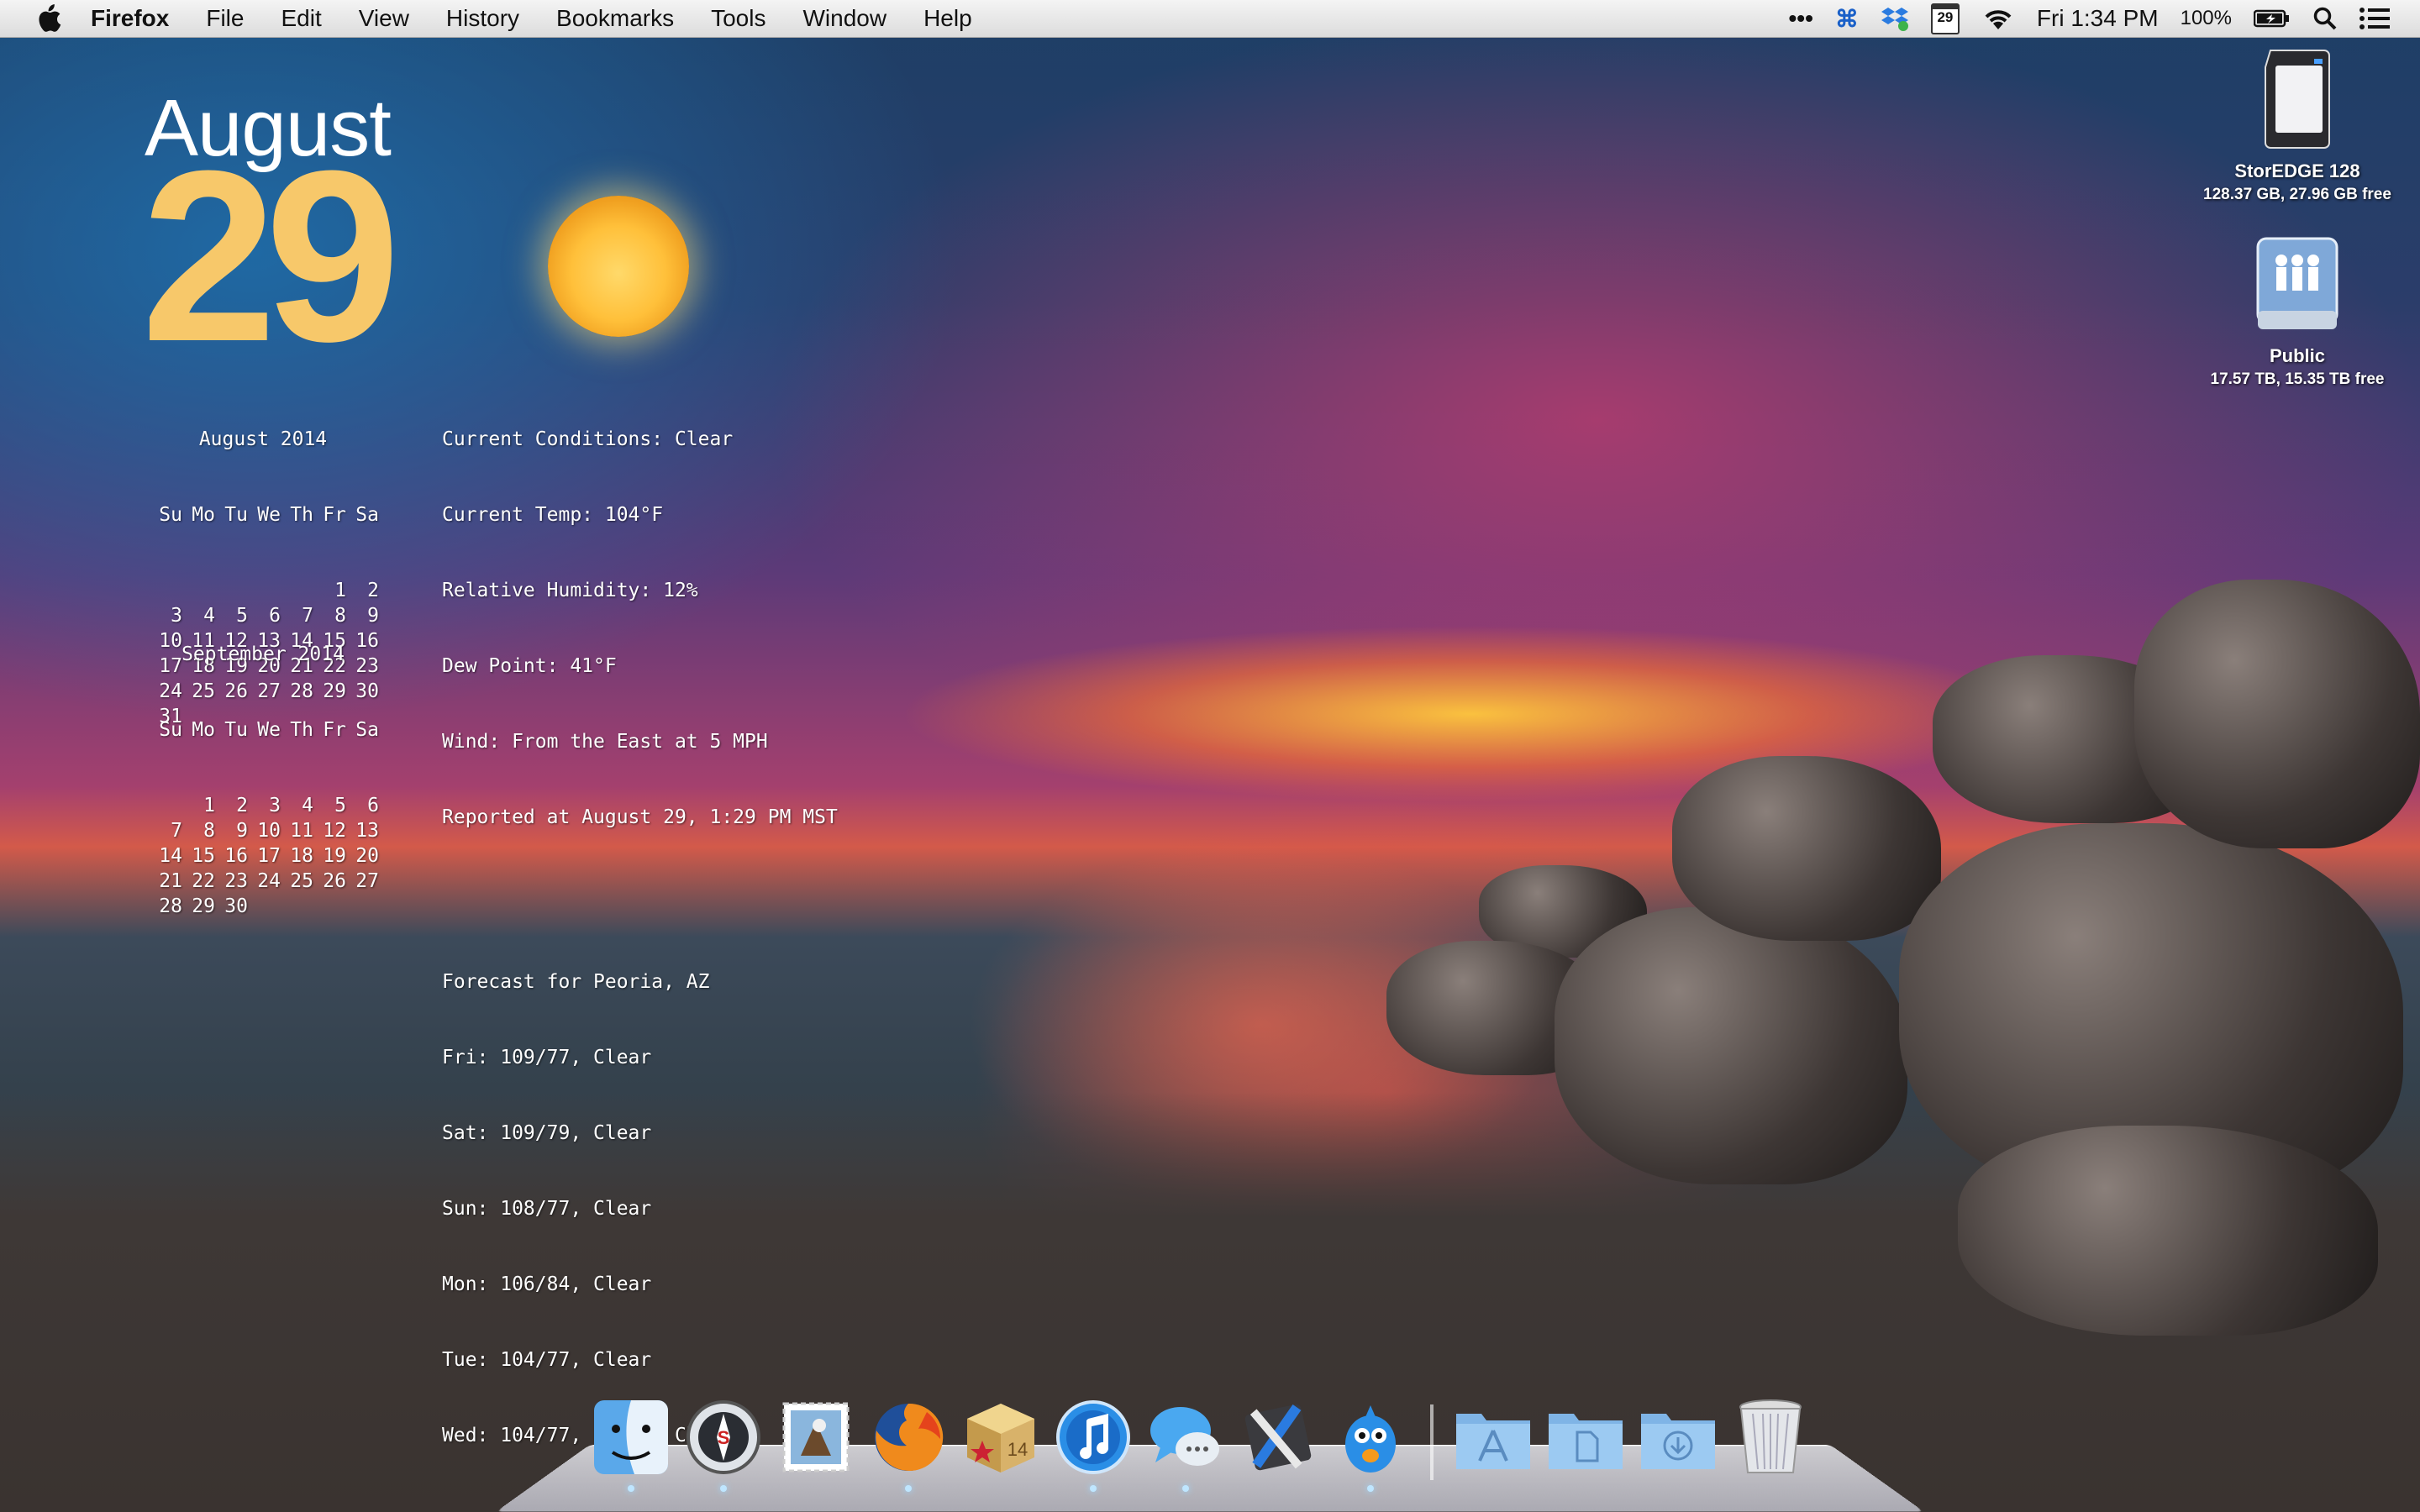 The image size is (2420, 1512). I want to click on desktop-icon-storedge: StorEDGE 128 128.37 GB, 27.96 GB free, so click(2297, 125).